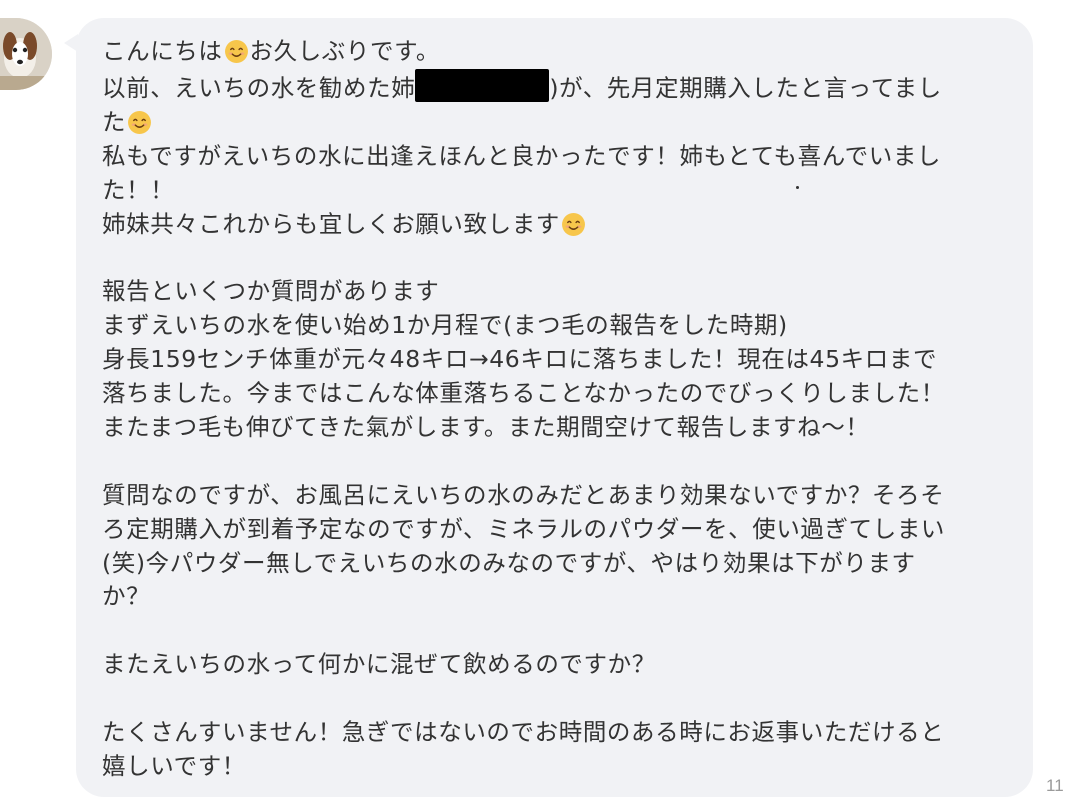  I want to click on message-text-segment: たくさんすいません！急ぎではないのでお時間のある時にお返事いただけると, so click(523, 732).